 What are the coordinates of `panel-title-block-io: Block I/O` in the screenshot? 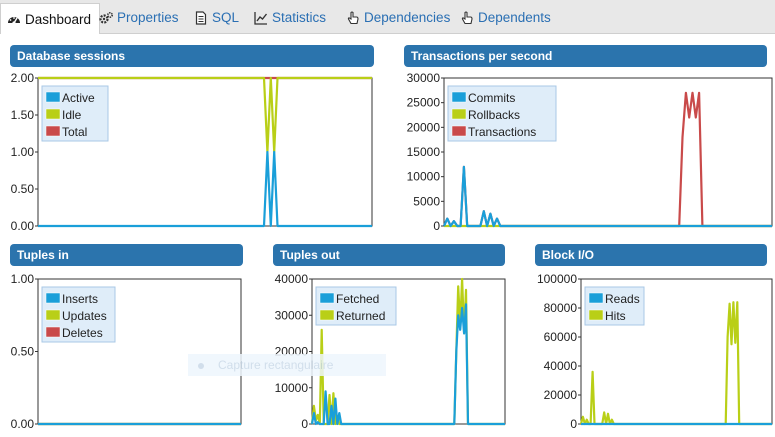 It's located at (651, 255).